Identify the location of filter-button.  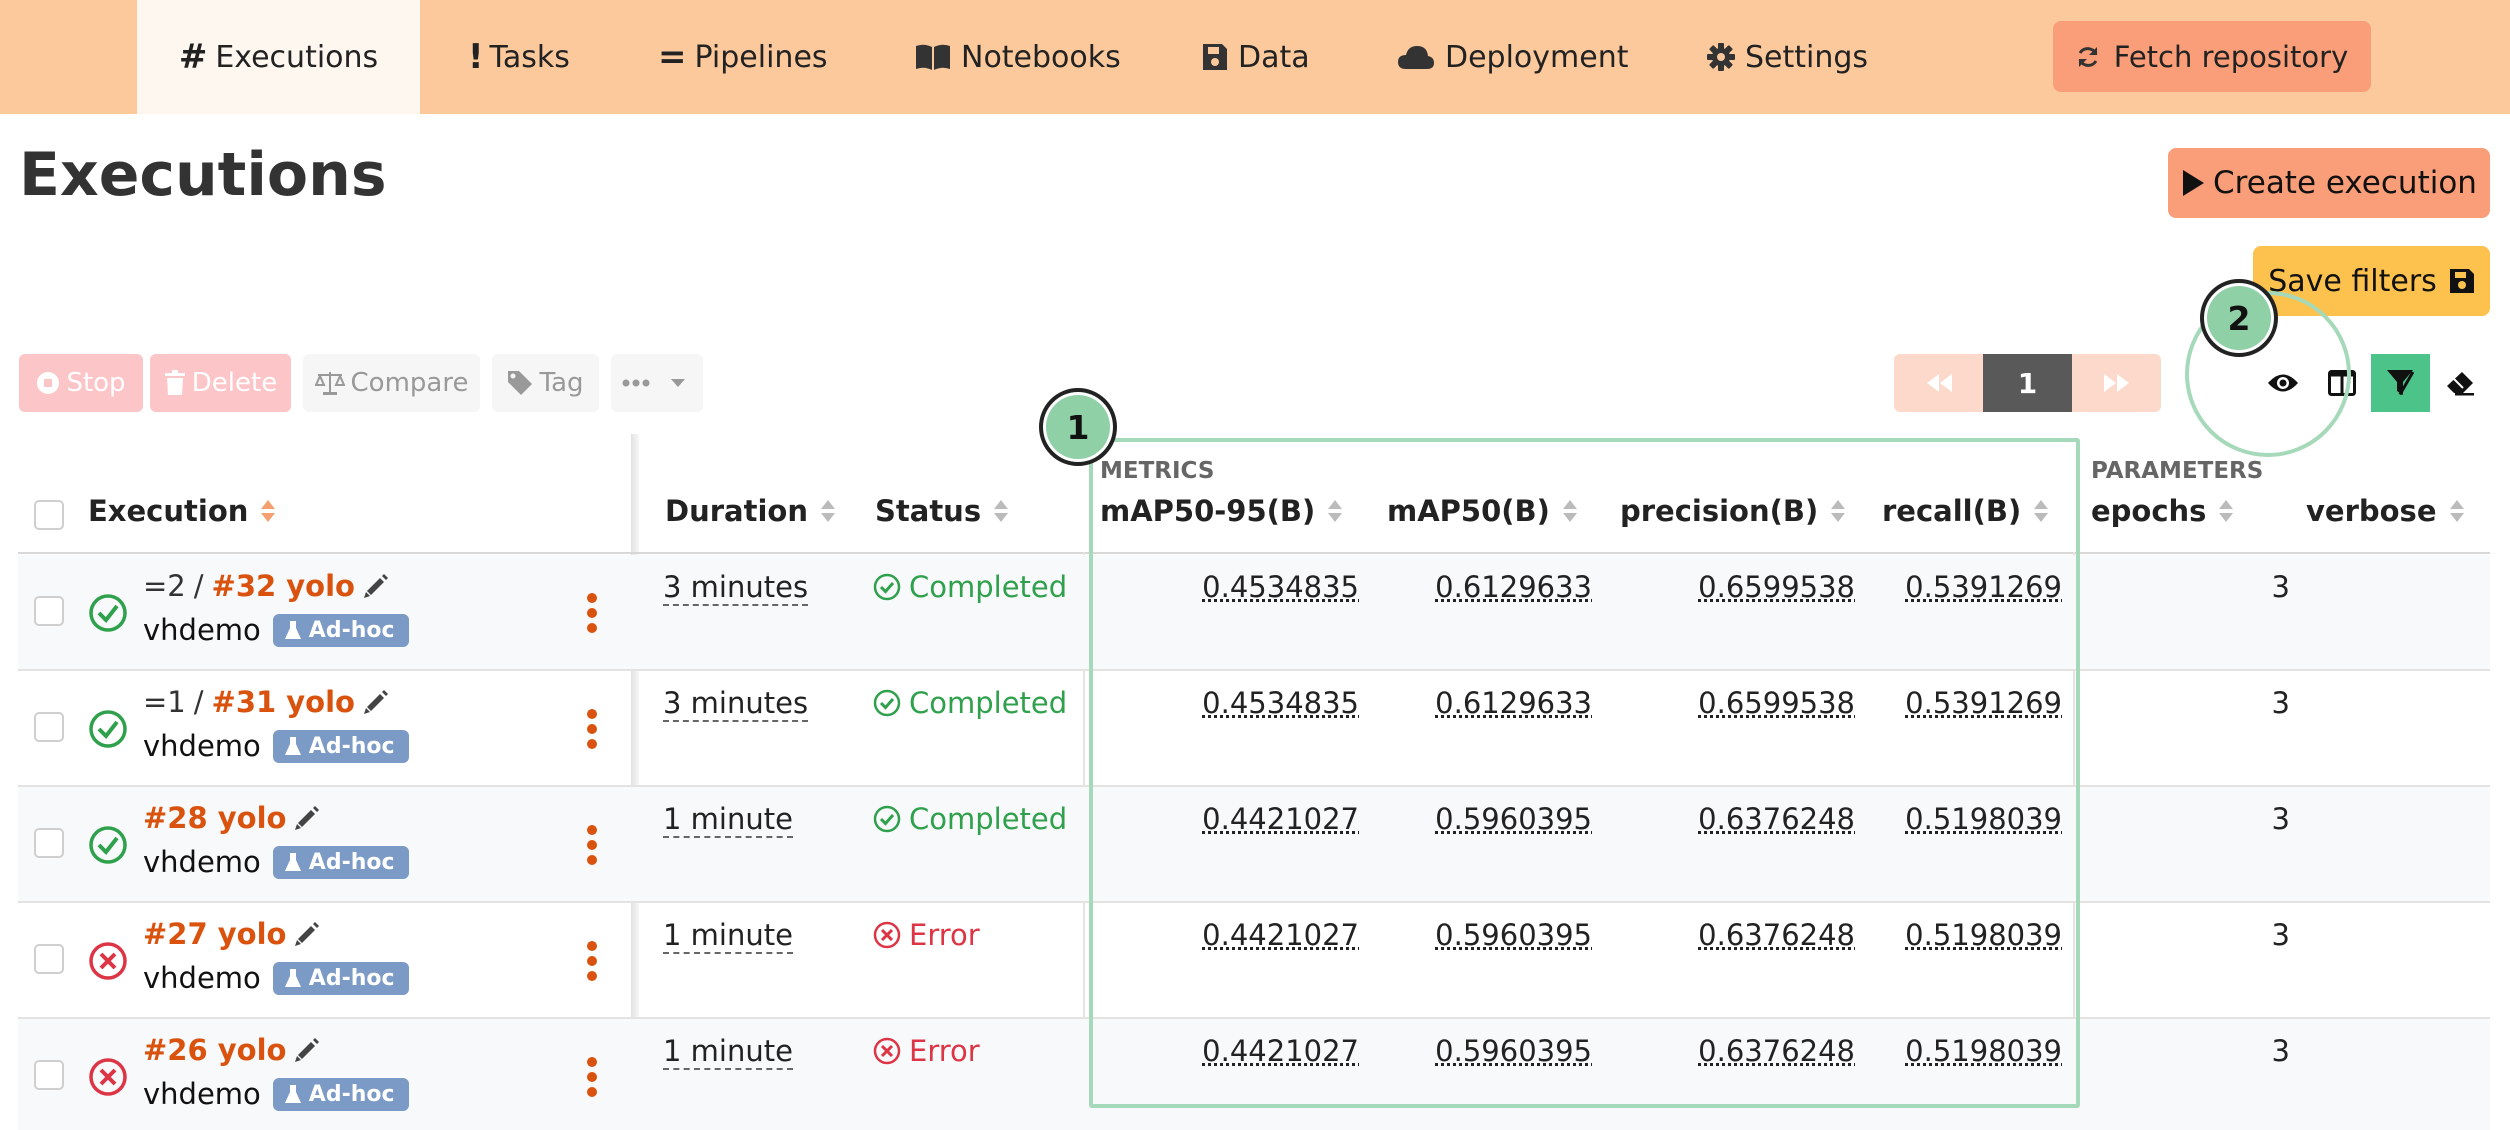
(2400, 383).